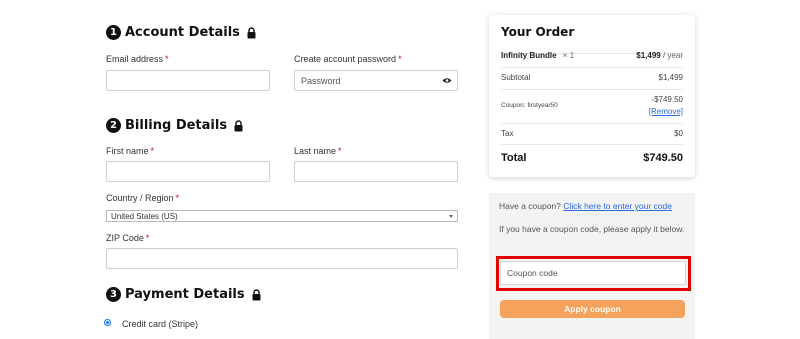  What do you see at coordinates (144, 216) in the screenshot?
I see `country-selected-value: United States (US)` at bounding box center [144, 216].